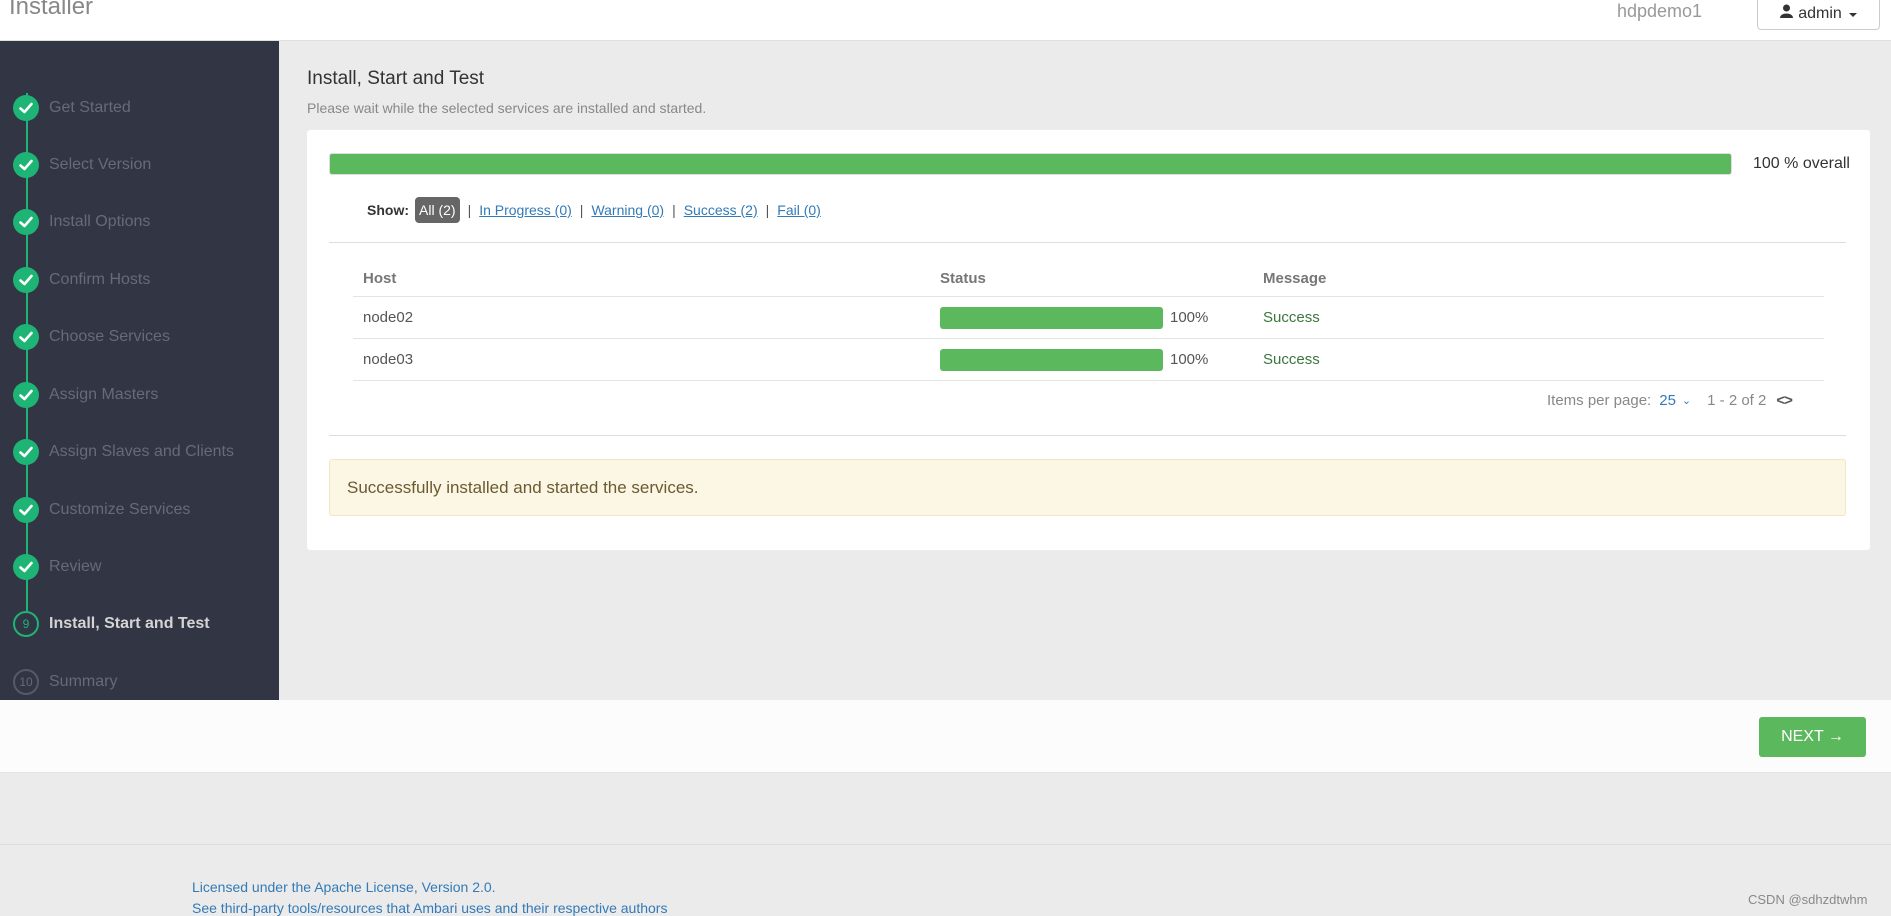 The height and width of the screenshot is (916, 1891). Describe the element at coordinates (100, 279) in the screenshot. I see `wizard-step-label: Confirm Hosts` at that location.